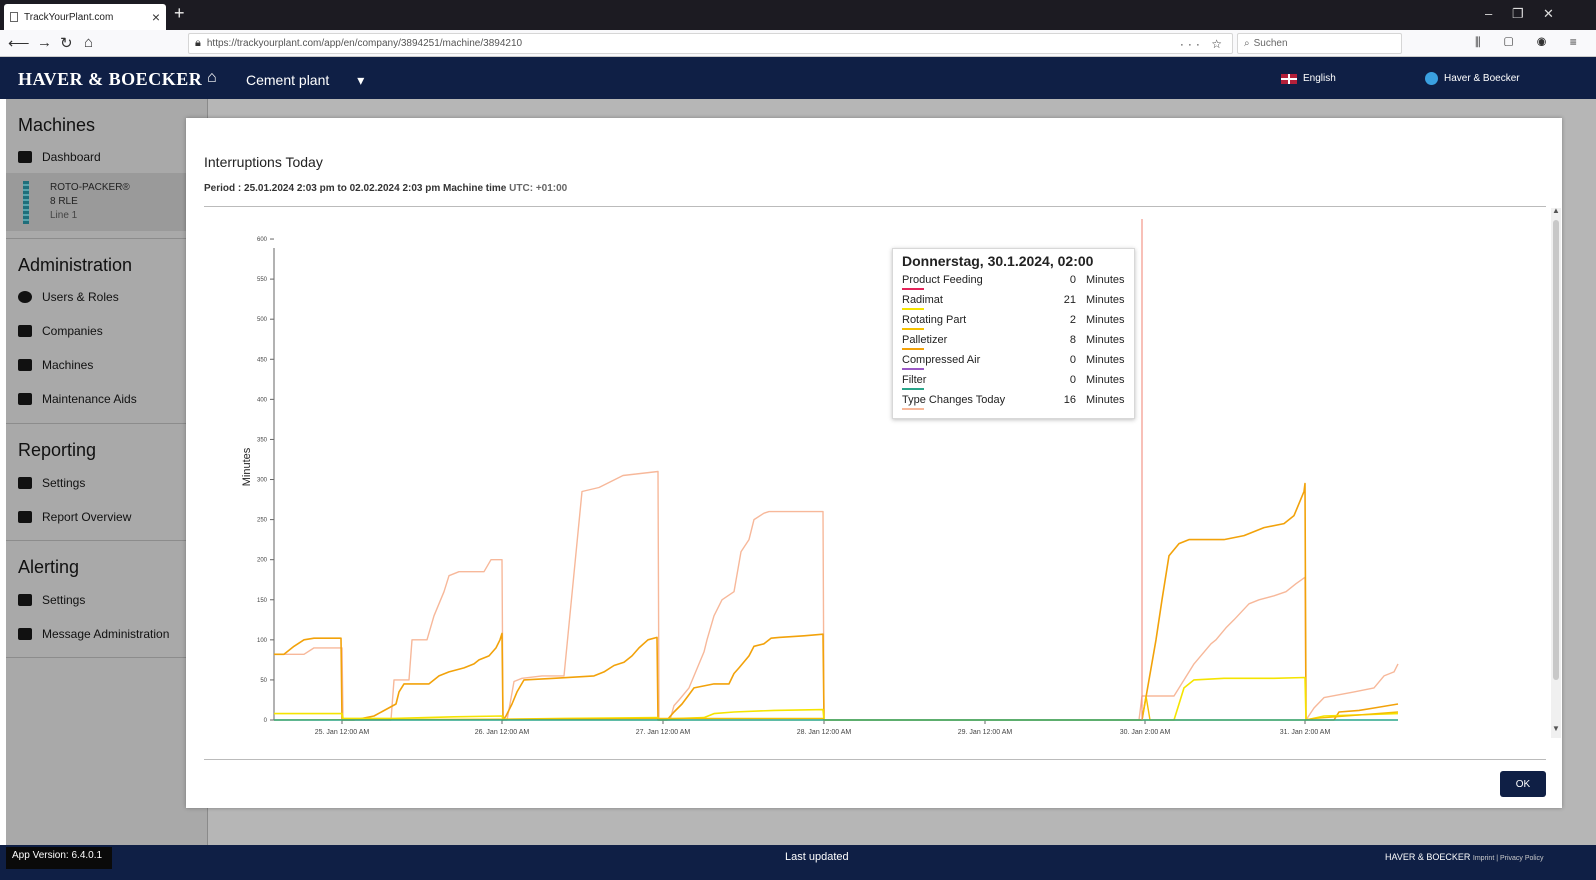 The width and height of the screenshot is (1596, 880). What do you see at coordinates (68, 297) in the screenshot?
I see `sidebar-item-users-roles: Users & Roles` at bounding box center [68, 297].